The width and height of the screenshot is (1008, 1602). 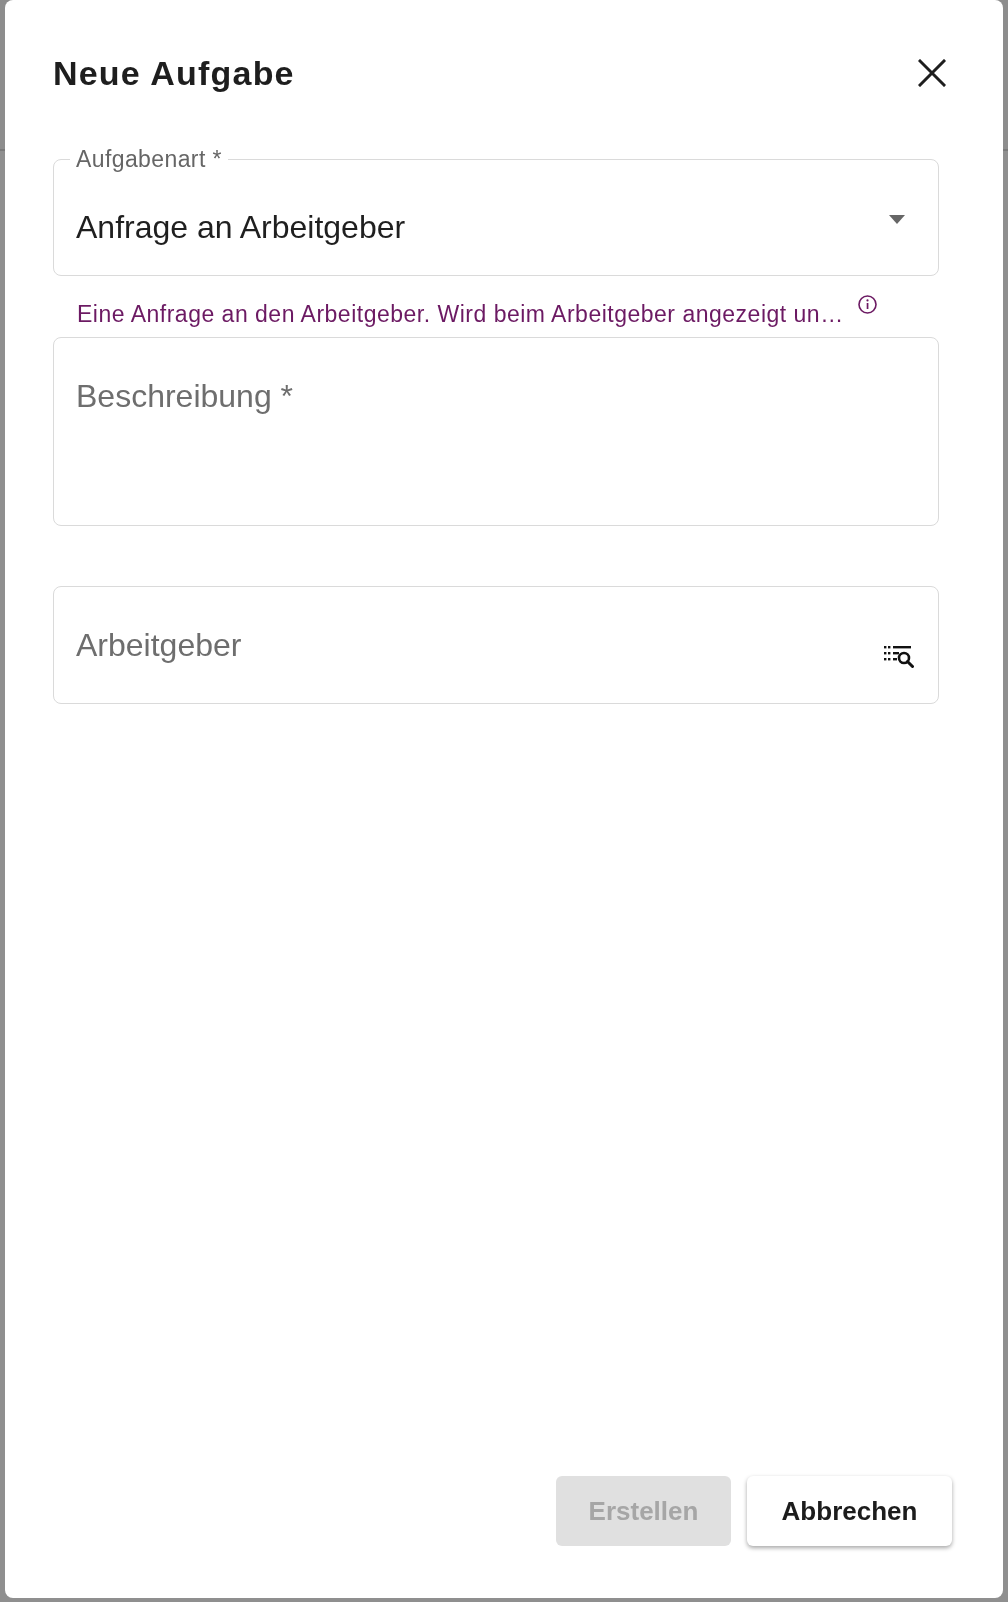 What do you see at coordinates (897, 219) in the screenshot?
I see `caret-icon` at bounding box center [897, 219].